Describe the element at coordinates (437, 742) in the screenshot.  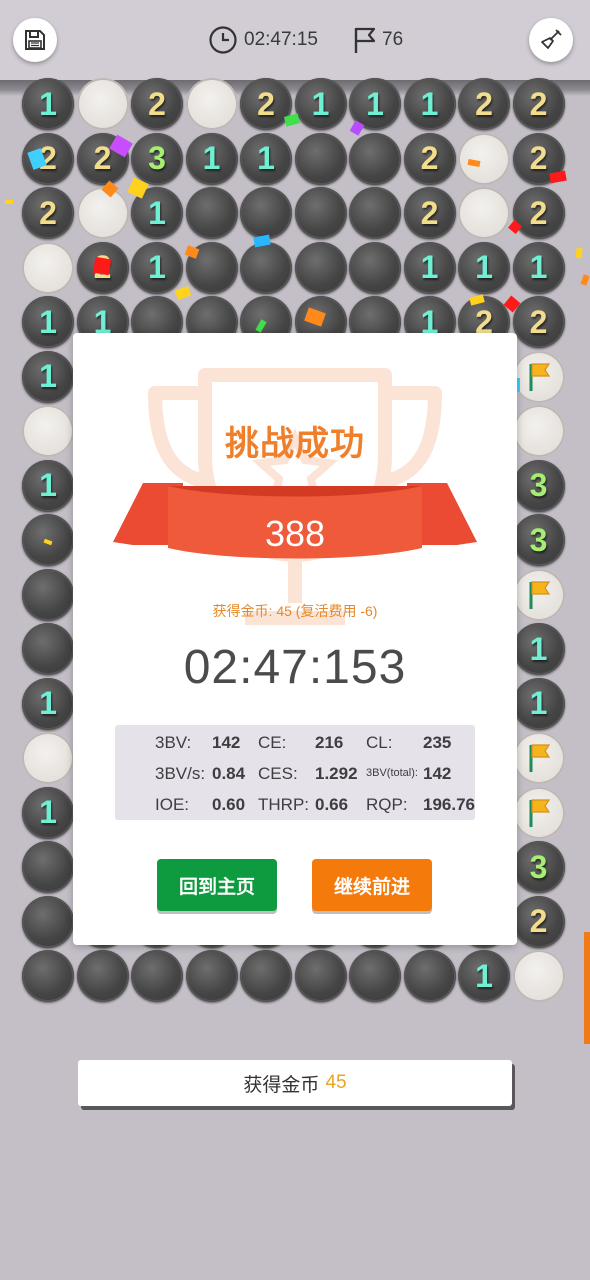
I see `stat-value-cl: 235` at that location.